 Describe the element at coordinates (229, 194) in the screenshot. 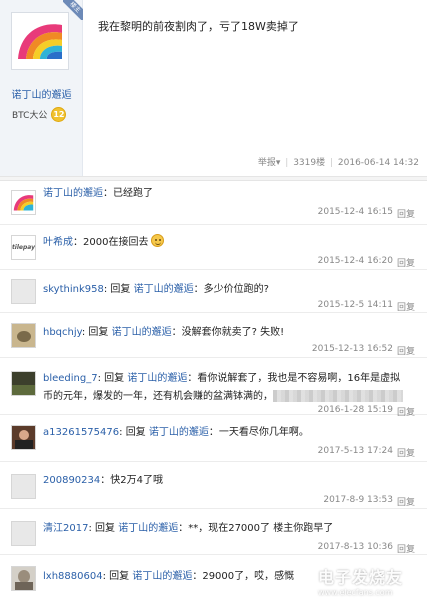

I see `comment-text: 诺丁山的邂逅：已经跑了` at that location.